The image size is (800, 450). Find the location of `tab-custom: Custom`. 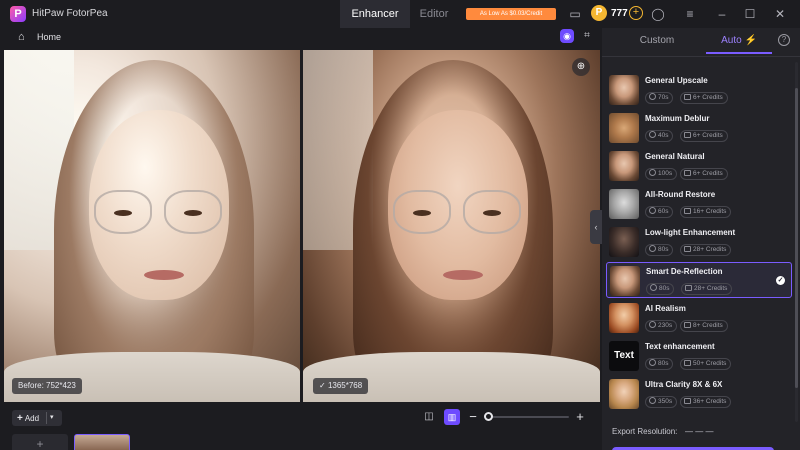

tab-custom: Custom is located at coordinates (657, 43).